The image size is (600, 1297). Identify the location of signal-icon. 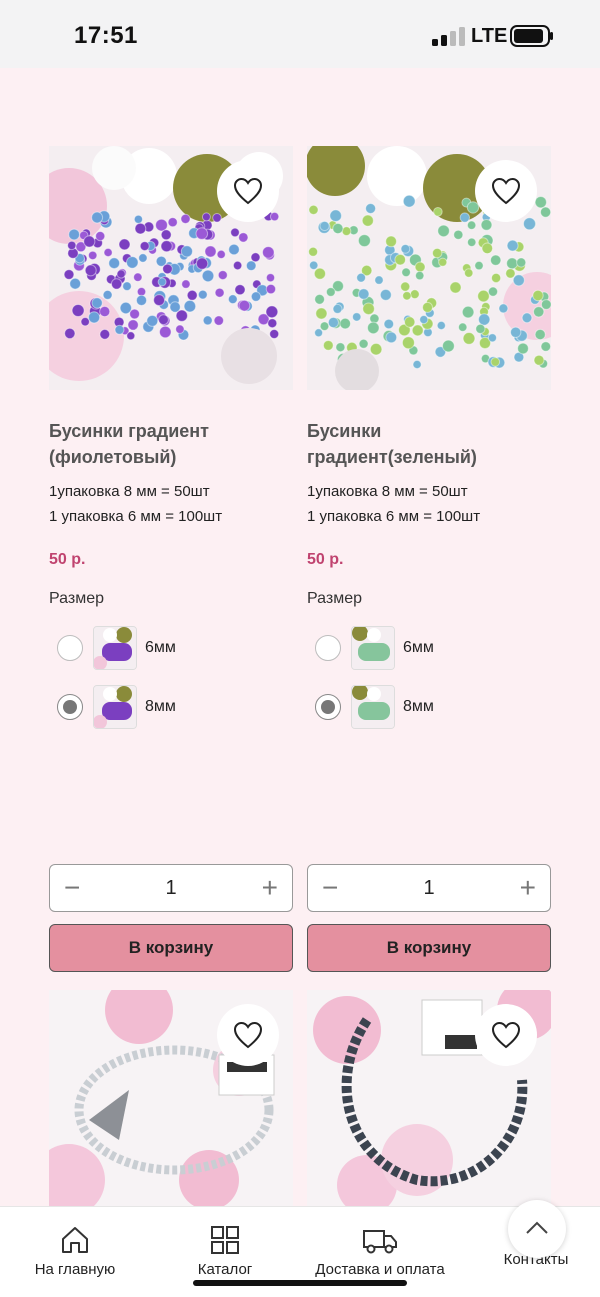
(448, 36).